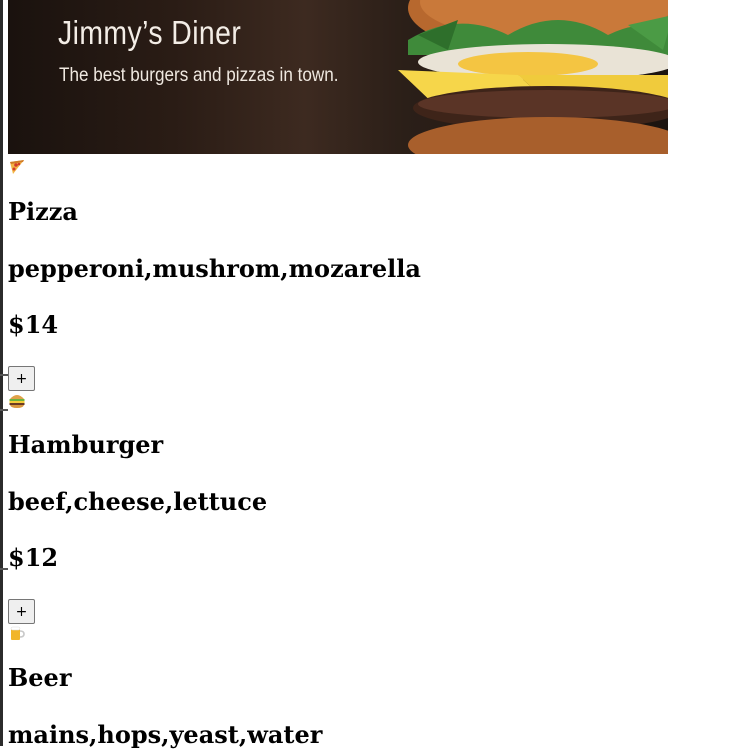 This screenshot has width=740, height=749. What do you see at coordinates (358, 400) in the screenshot?
I see `hamburger-icon` at bounding box center [358, 400].